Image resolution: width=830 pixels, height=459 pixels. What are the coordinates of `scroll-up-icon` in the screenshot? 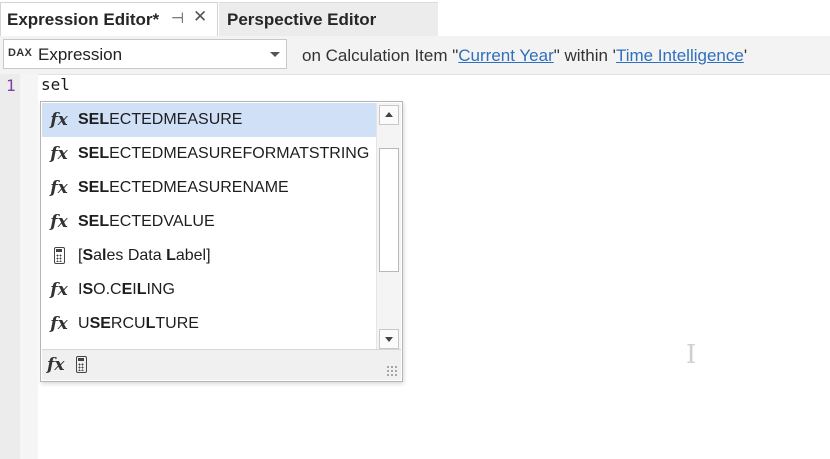 It's located at (389, 115).